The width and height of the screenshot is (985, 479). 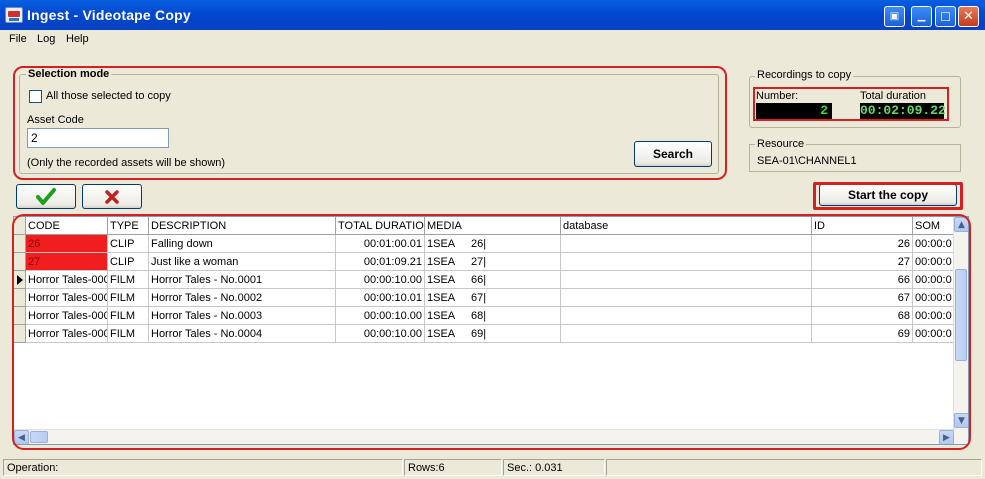 What do you see at coordinates (554, 467) in the screenshot?
I see `status-sec: Sec.: 0.031` at bounding box center [554, 467].